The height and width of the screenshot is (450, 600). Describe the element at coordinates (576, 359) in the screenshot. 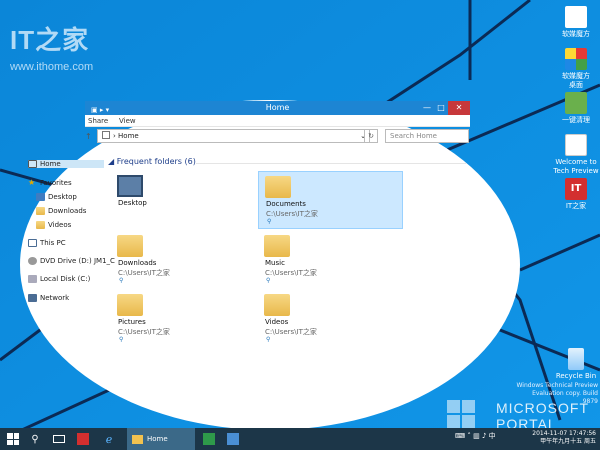

I see `recycle-bin-icon` at that location.